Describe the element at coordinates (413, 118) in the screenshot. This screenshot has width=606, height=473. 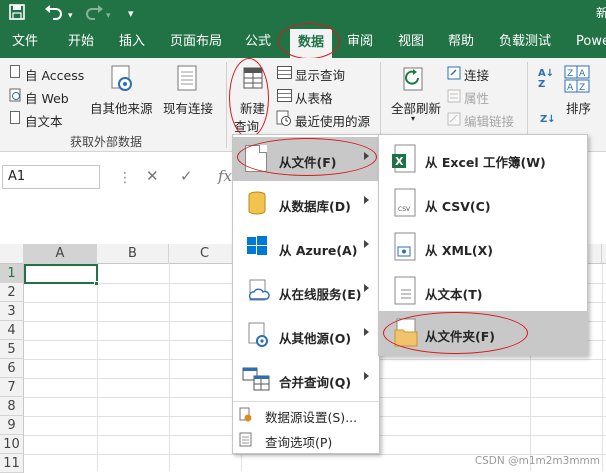
I see `refresh-dropdown-icon: ▾` at that location.